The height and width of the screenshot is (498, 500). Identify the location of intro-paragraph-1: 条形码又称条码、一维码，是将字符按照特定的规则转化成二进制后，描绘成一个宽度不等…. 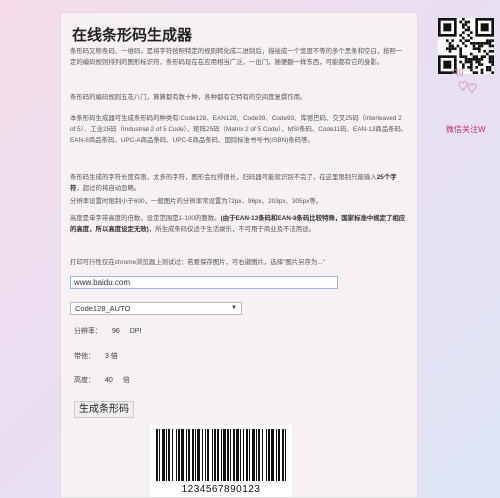
(236, 57).